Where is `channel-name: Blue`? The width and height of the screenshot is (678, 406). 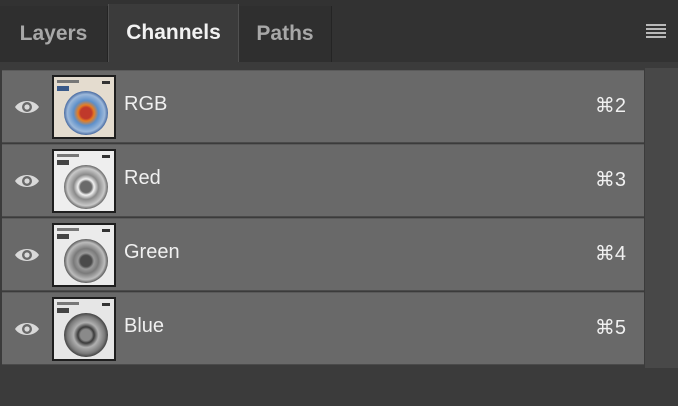
channel-name: Blue is located at coordinates (144, 326).